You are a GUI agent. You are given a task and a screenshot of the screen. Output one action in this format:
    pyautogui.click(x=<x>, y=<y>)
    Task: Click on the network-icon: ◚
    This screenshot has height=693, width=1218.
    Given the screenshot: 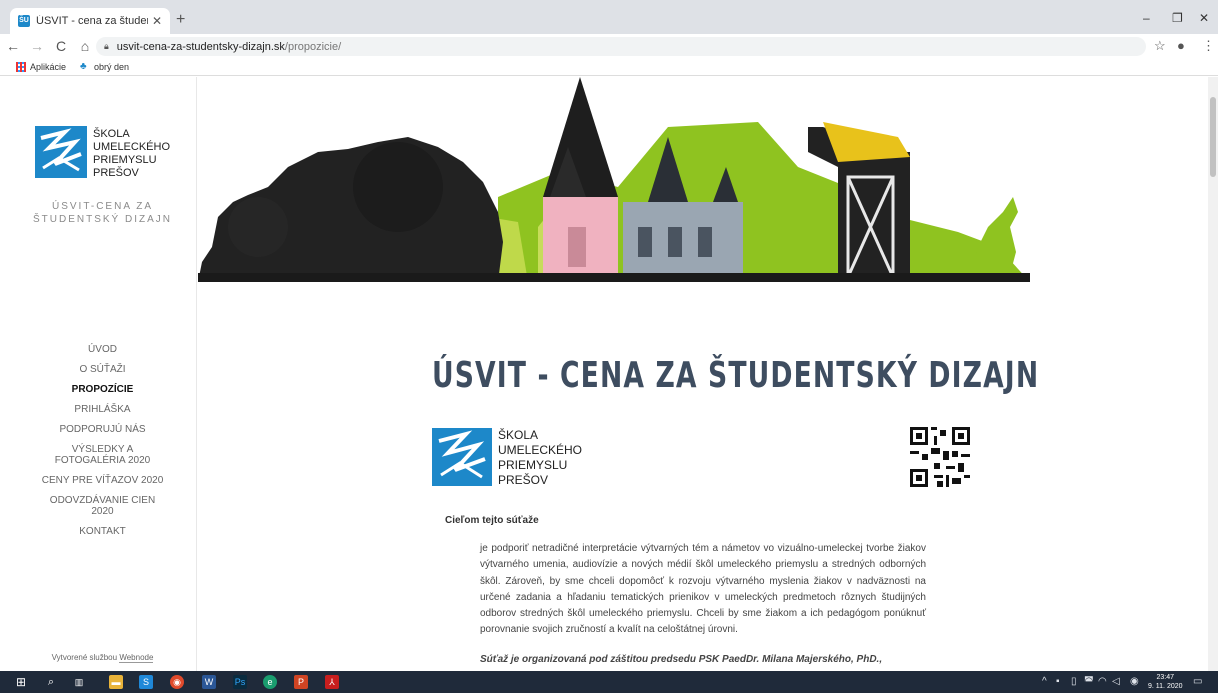 What is the action you would take?
    pyautogui.click(x=1089, y=681)
    